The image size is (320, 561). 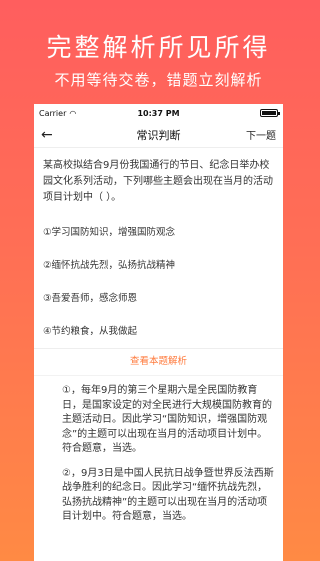 What do you see at coordinates (158, 362) in the screenshot?
I see `view-analysis-link: 查看本题解析` at bounding box center [158, 362].